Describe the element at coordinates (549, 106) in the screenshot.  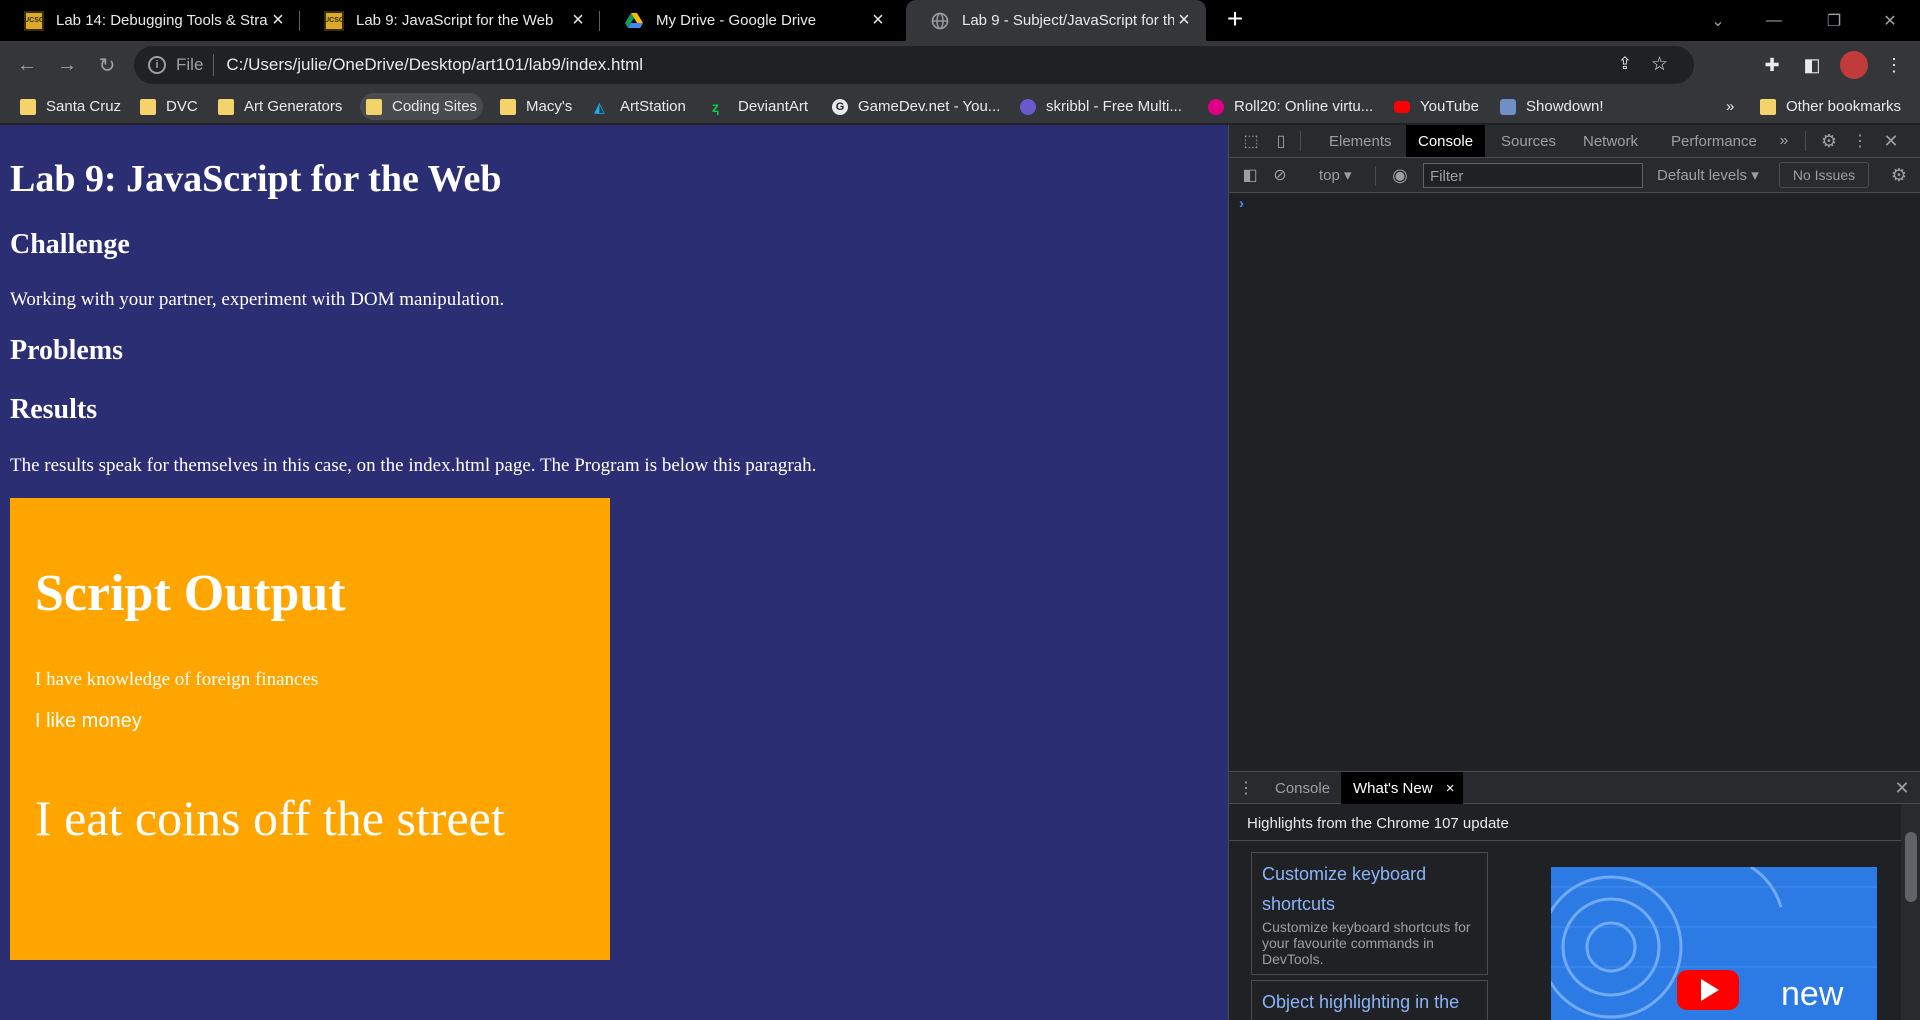
I see `bookmark-label: Macy's` at that location.